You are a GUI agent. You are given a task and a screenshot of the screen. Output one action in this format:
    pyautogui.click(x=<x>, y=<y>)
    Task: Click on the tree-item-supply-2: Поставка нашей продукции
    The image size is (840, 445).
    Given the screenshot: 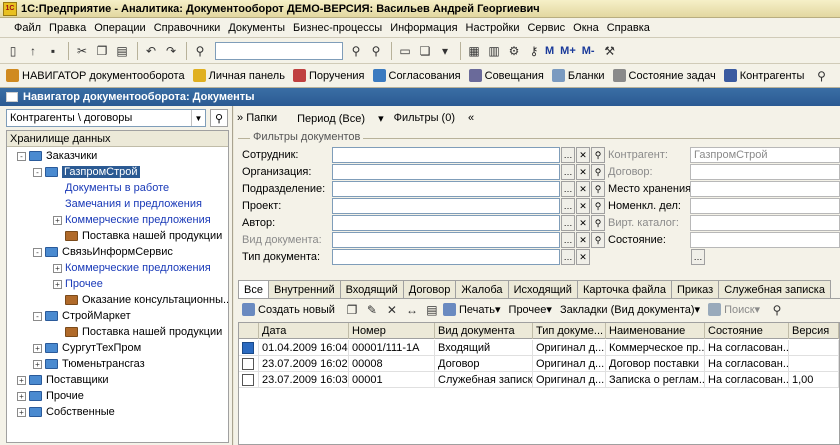 What is the action you would take?
    pyautogui.click(x=143, y=332)
    